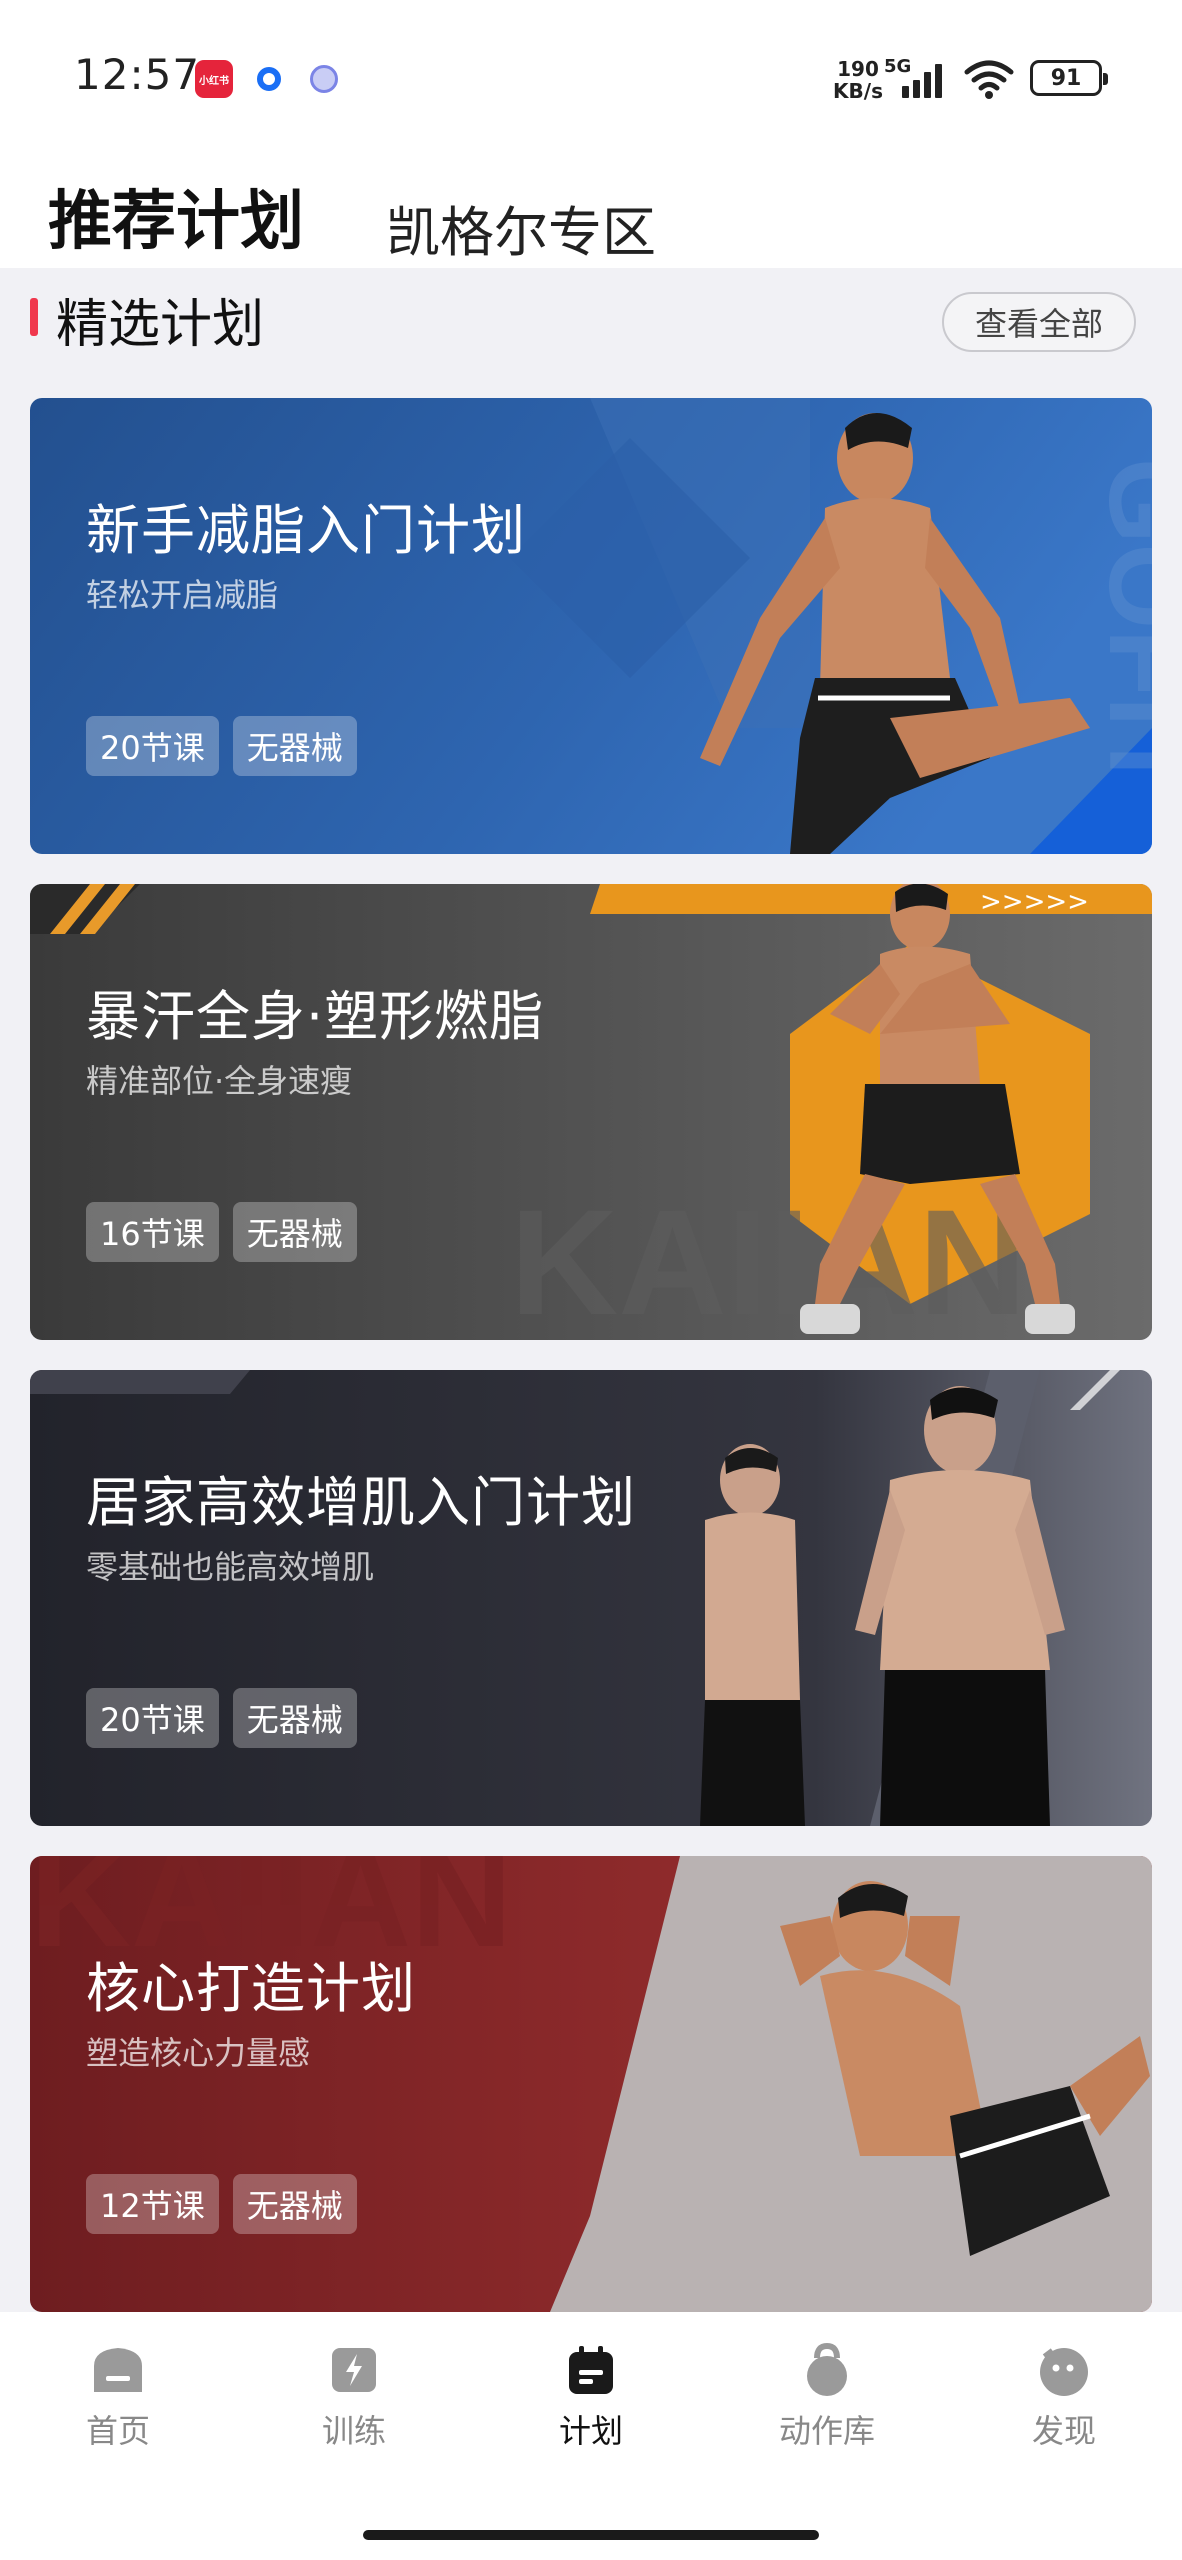 This screenshot has width=1182, height=2560. I want to click on nav-label: 动作库, so click(826, 2431).